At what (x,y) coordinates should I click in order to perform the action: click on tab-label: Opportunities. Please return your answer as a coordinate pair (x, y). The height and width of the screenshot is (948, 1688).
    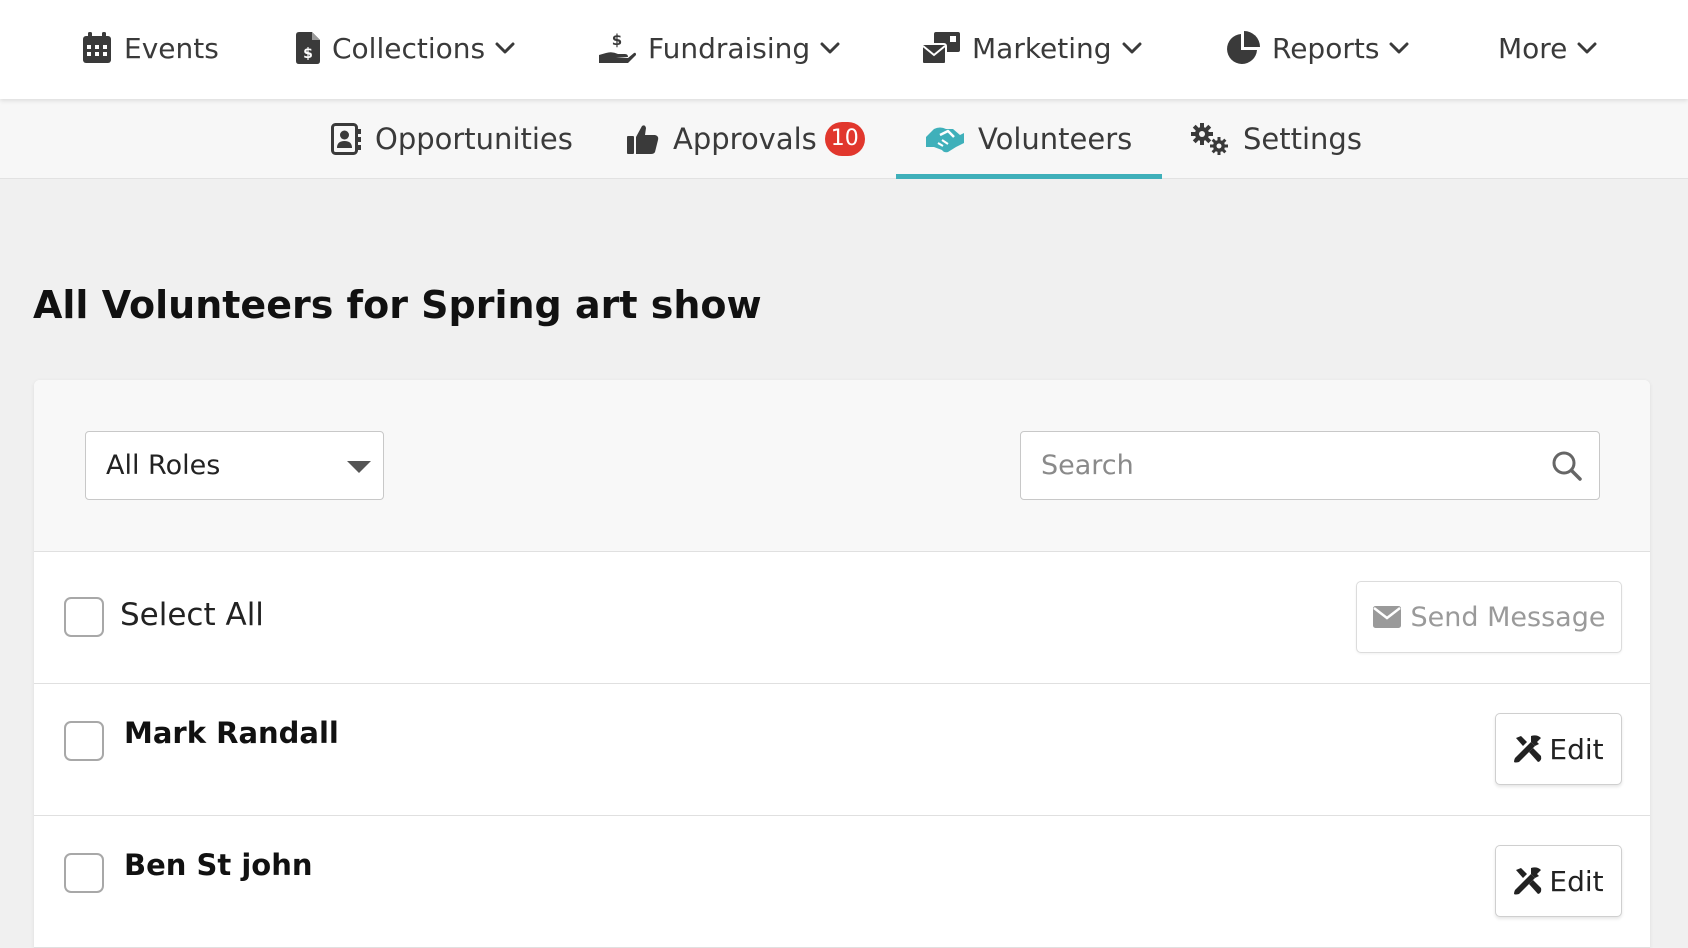
    Looking at the image, I should click on (474, 139).